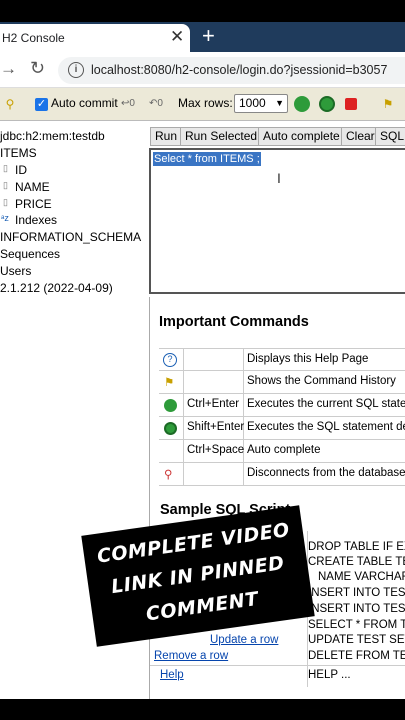 The height and width of the screenshot is (720, 405). I want to click on run-button: Run, so click(166, 136).